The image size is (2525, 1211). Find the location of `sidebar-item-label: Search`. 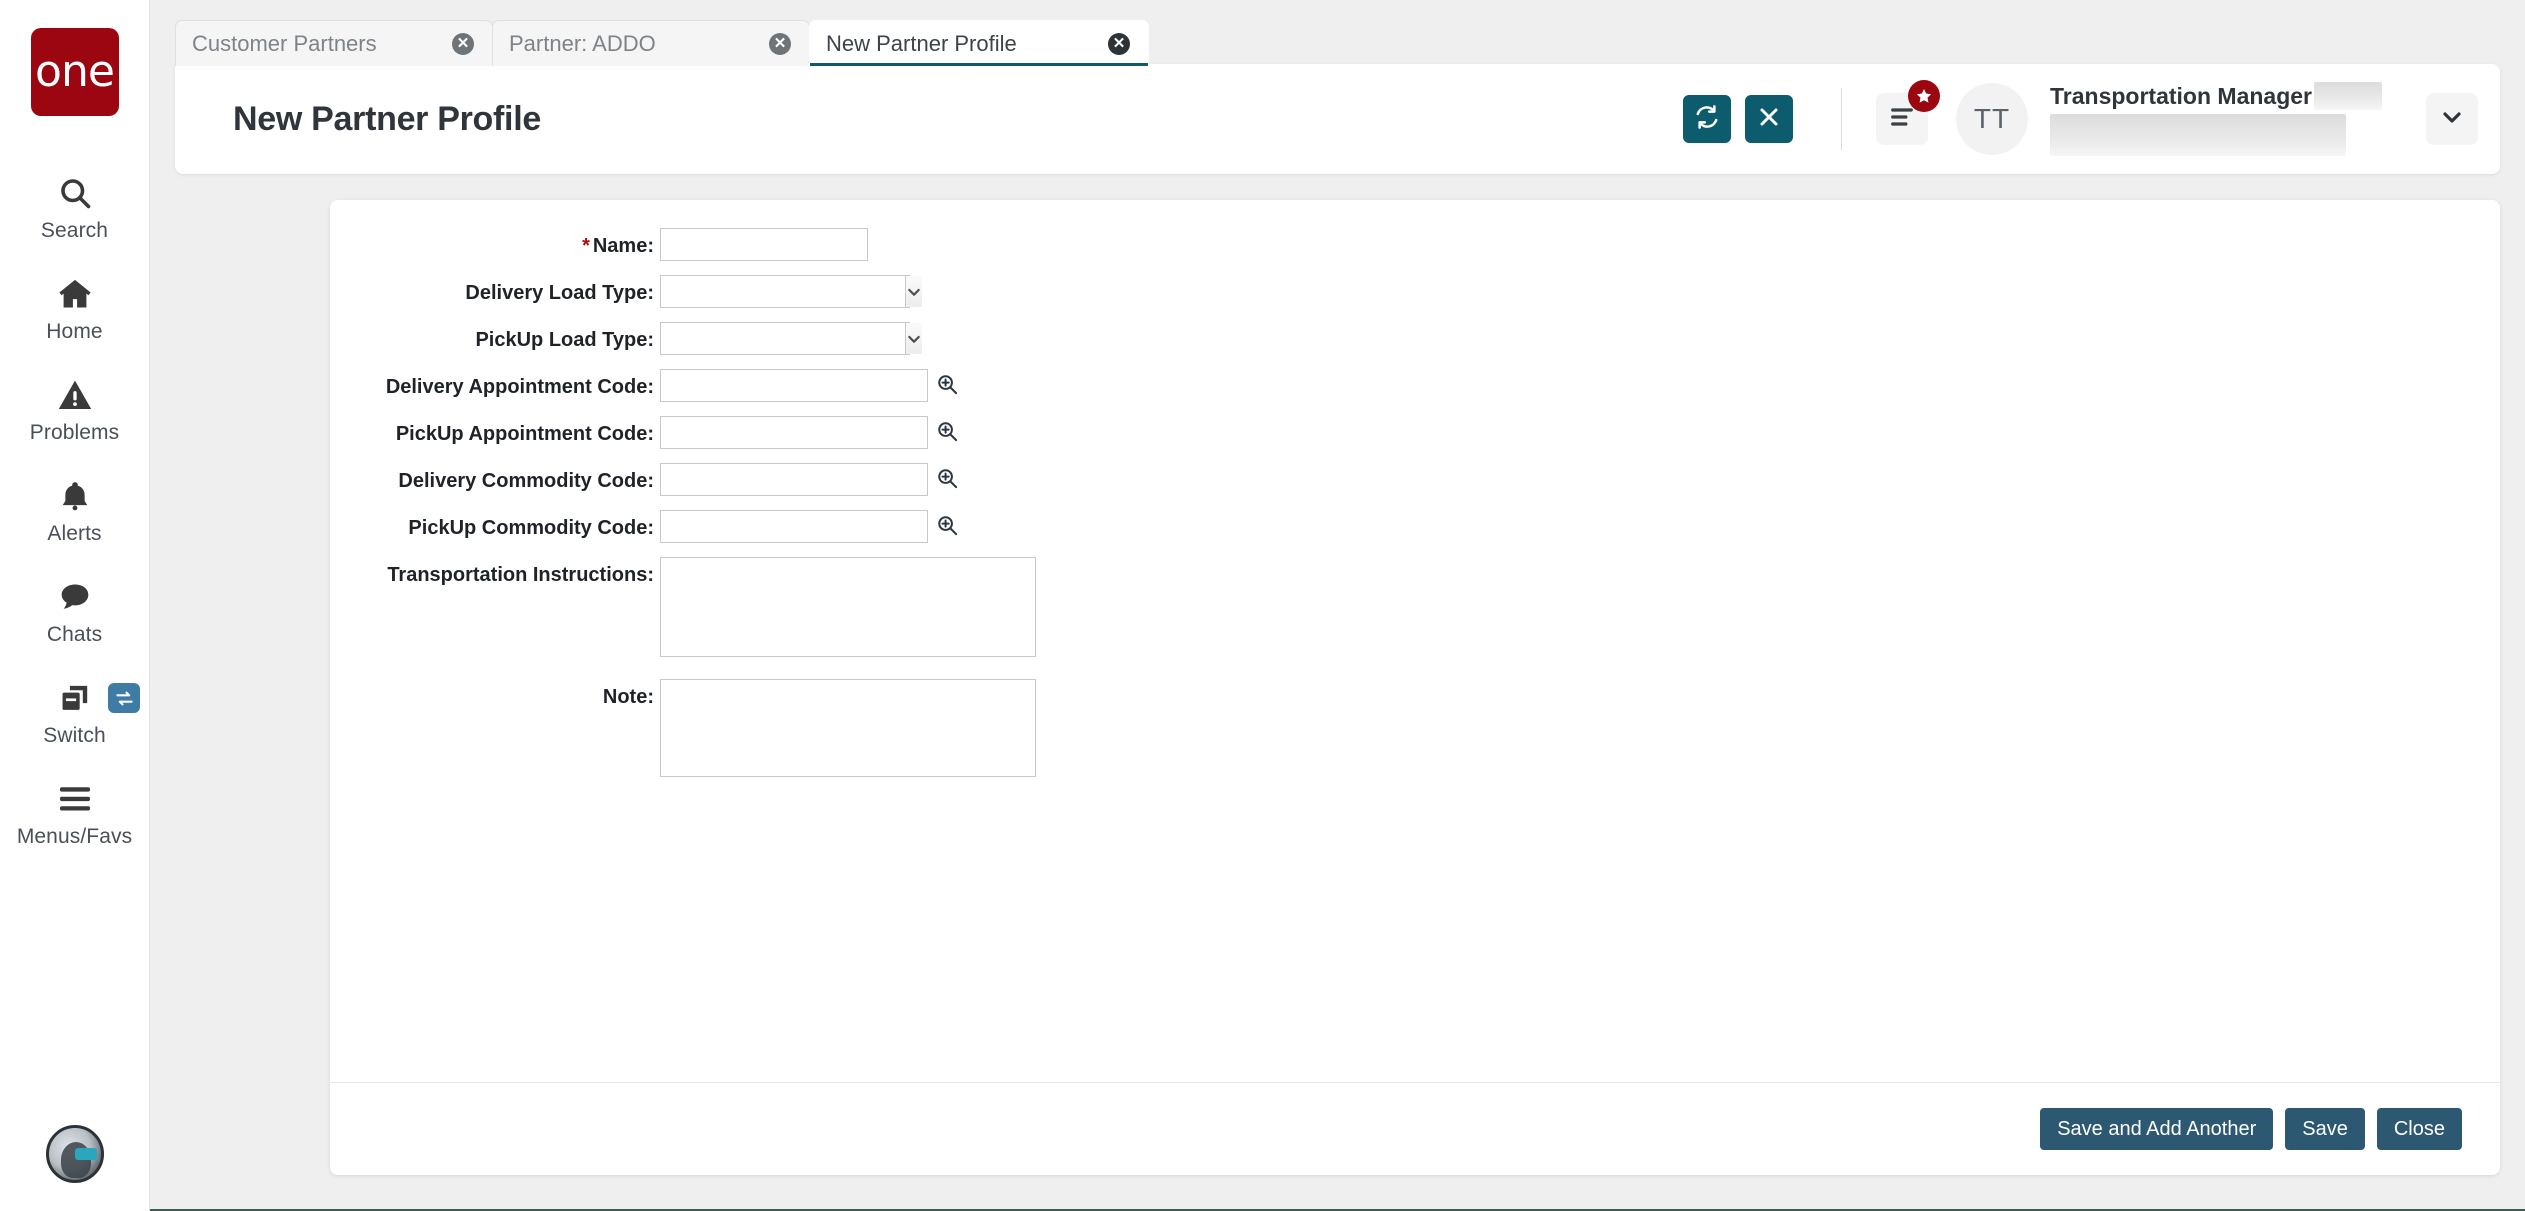

sidebar-item-label: Search is located at coordinates (74, 230).